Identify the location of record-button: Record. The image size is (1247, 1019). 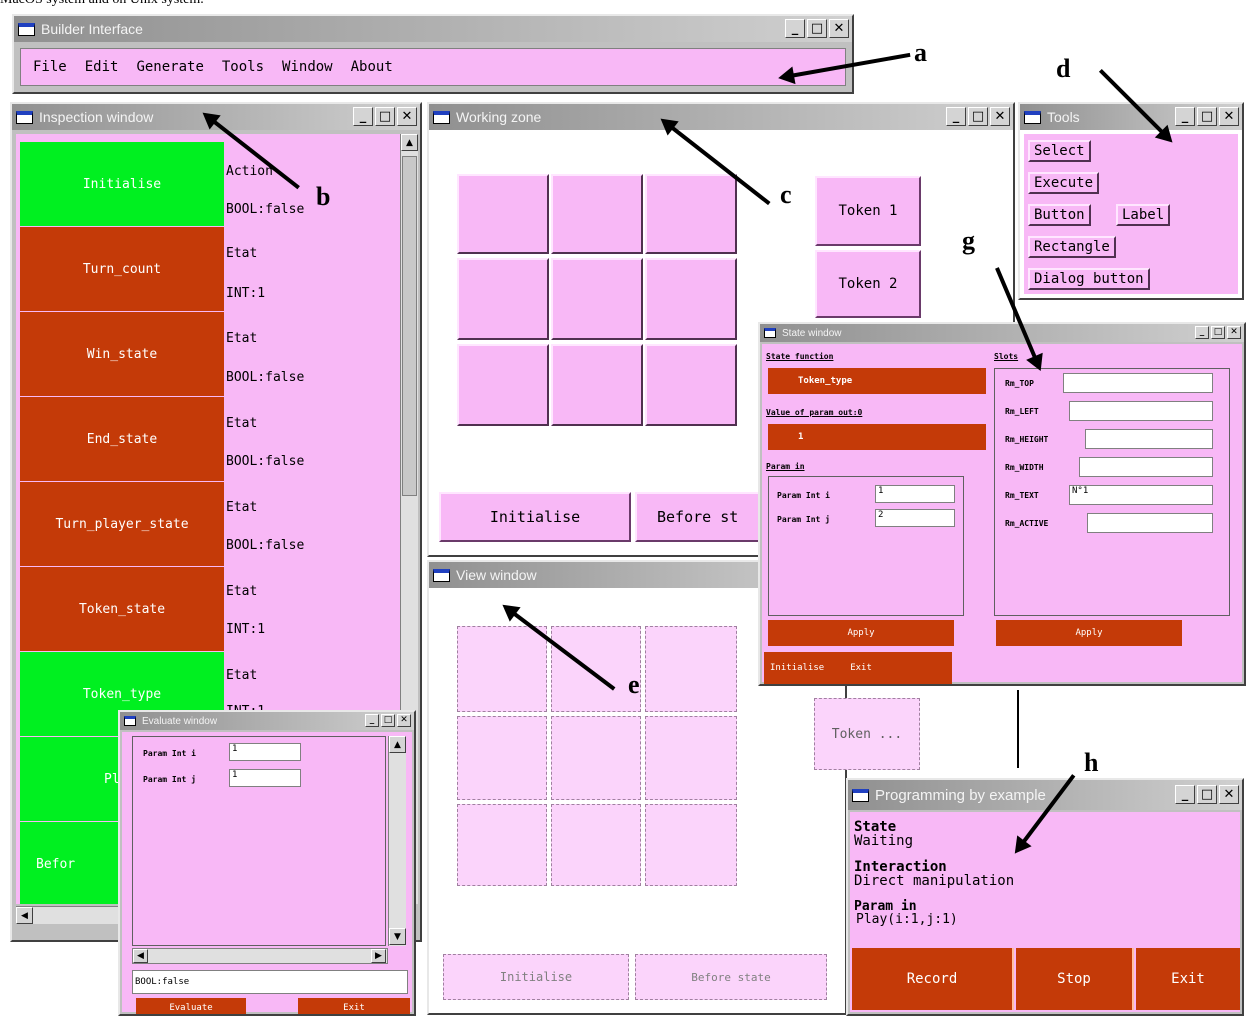
(933, 979).